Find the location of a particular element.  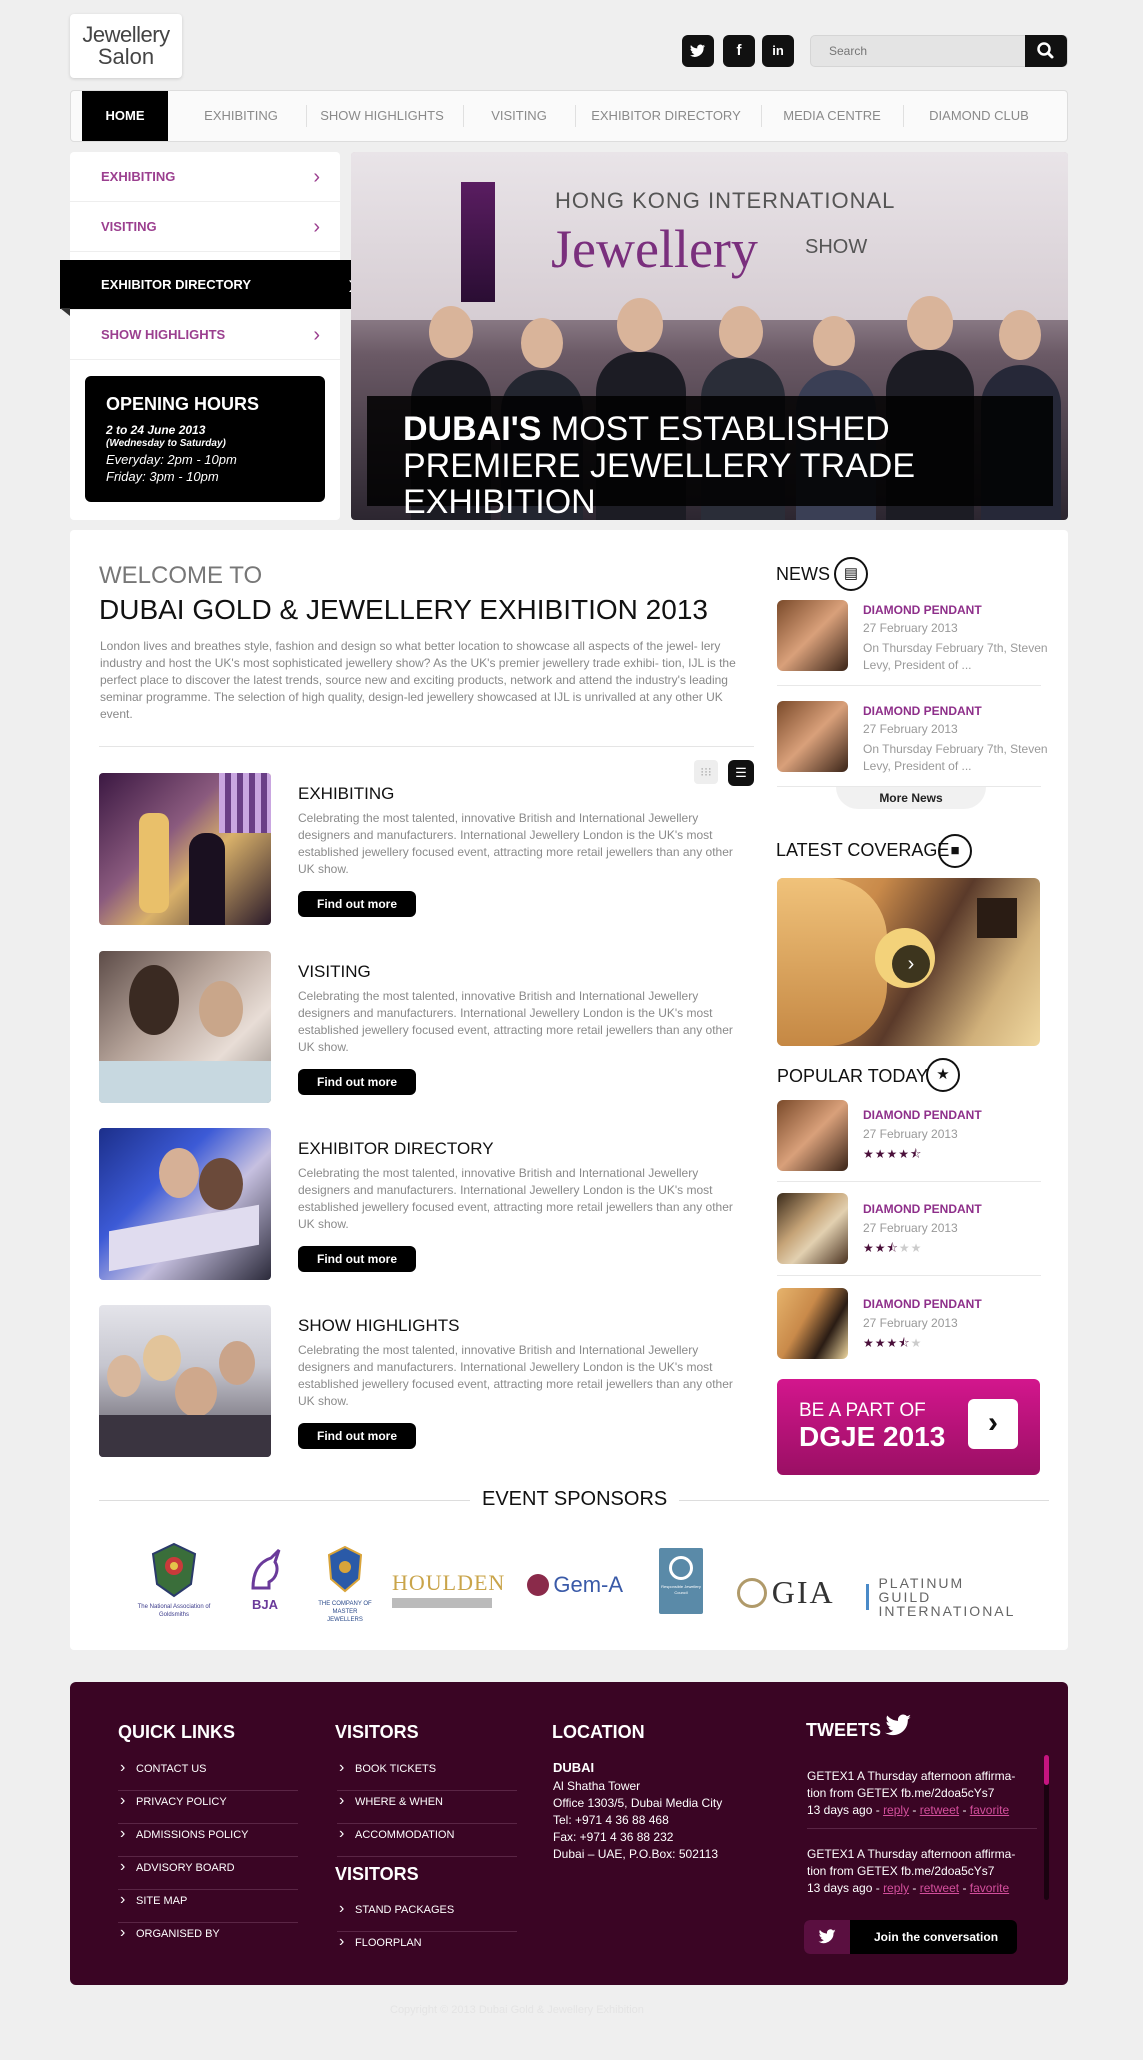

grid-view-icon: ⁝⁝⁝ is located at coordinates (706, 772).